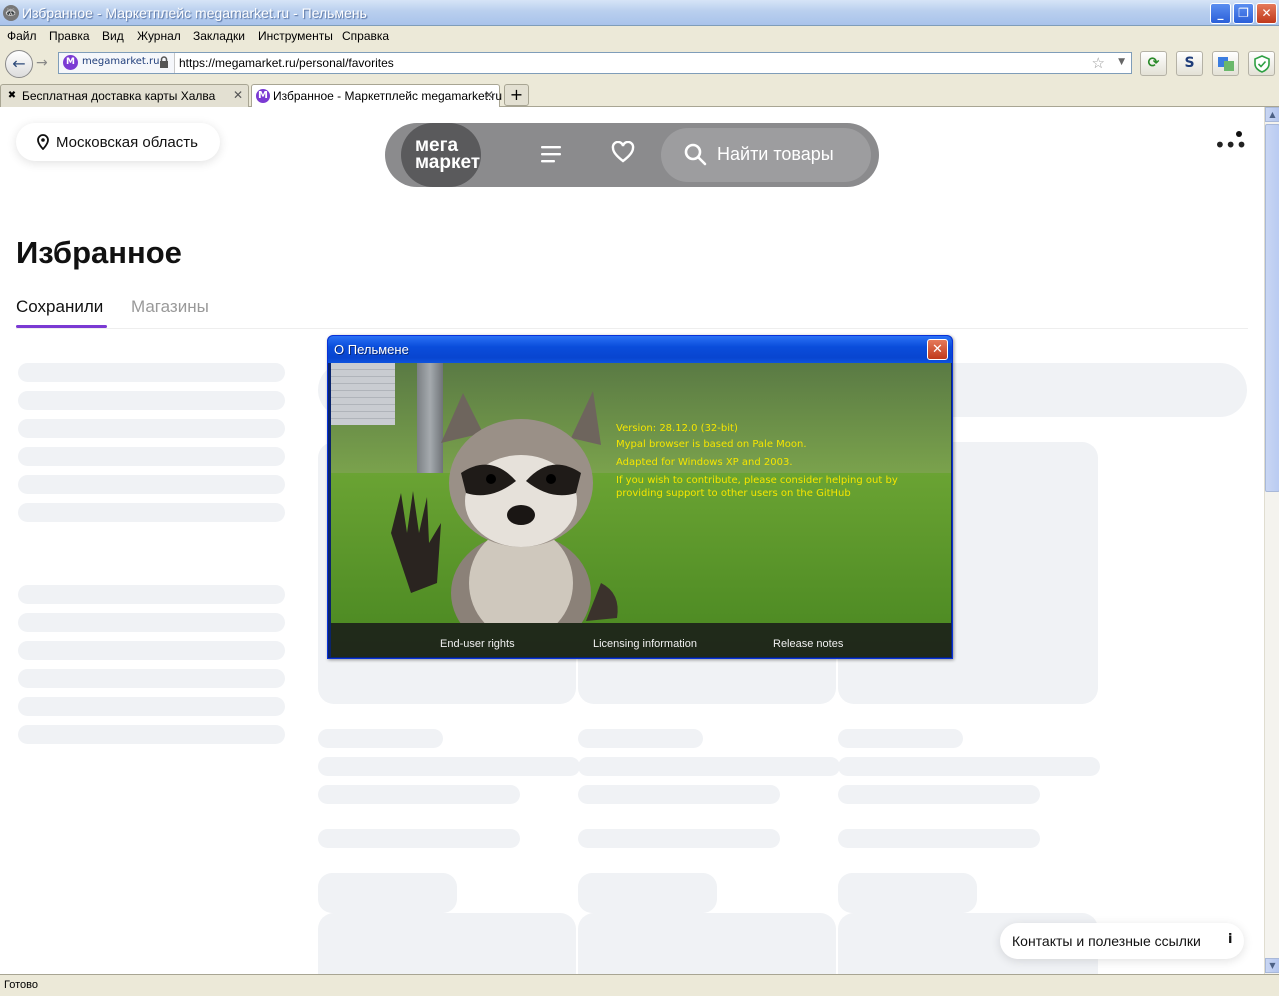 The image size is (1279, 996). I want to click on menu-view: Вид, so click(113, 36).